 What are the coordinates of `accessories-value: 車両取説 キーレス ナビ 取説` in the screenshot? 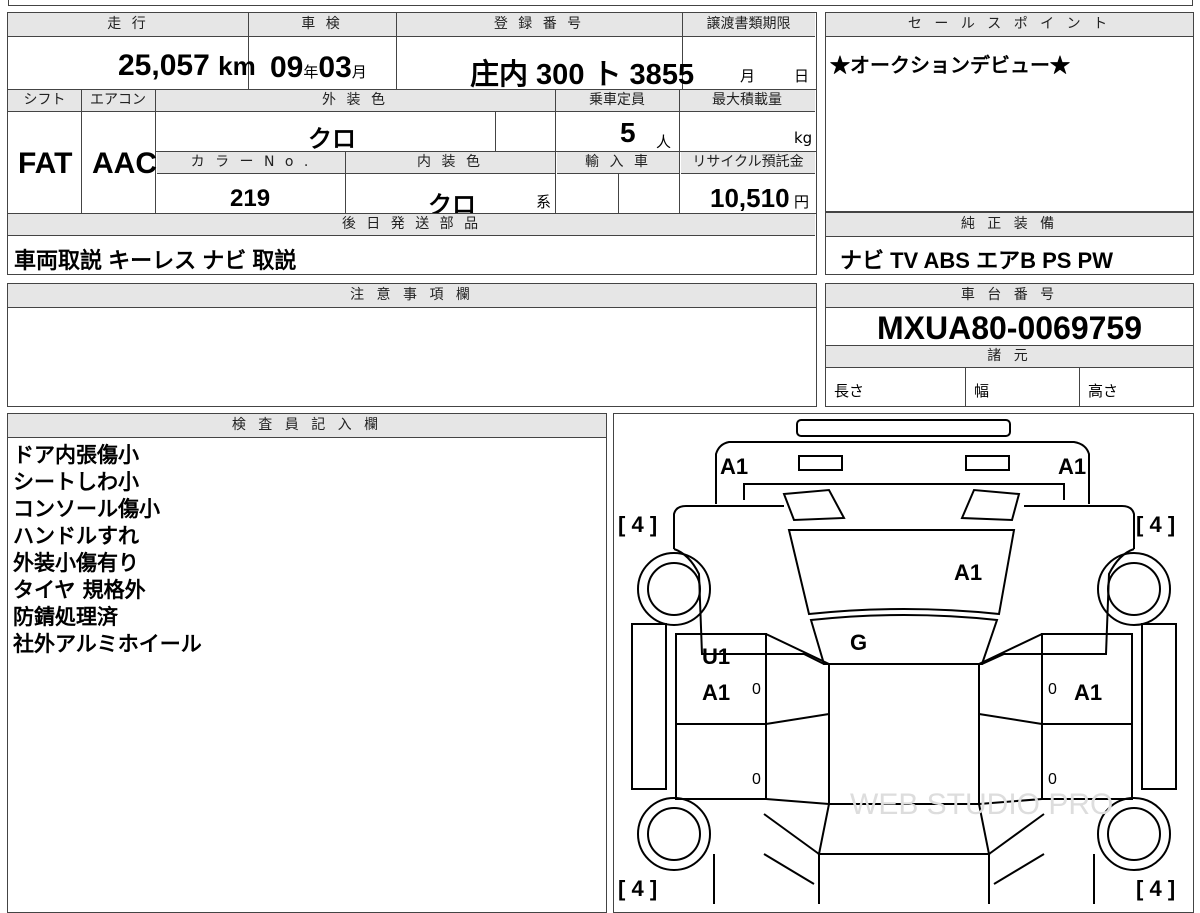 It's located at (155, 260).